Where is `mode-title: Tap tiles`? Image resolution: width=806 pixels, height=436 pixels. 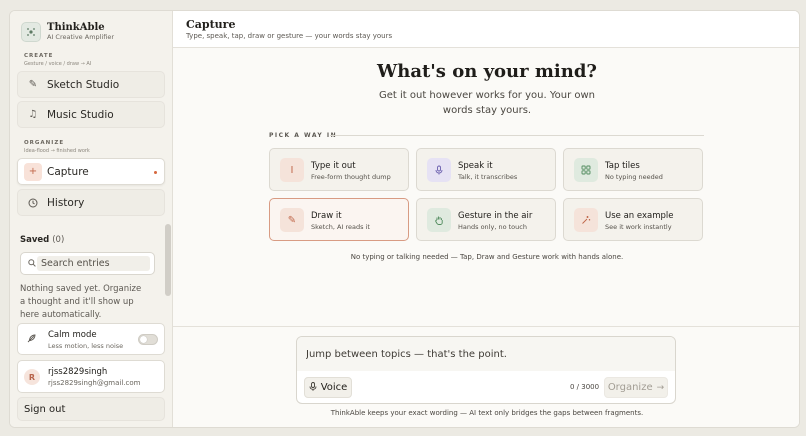
mode-title: Tap tiles is located at coordinates (622, 166).